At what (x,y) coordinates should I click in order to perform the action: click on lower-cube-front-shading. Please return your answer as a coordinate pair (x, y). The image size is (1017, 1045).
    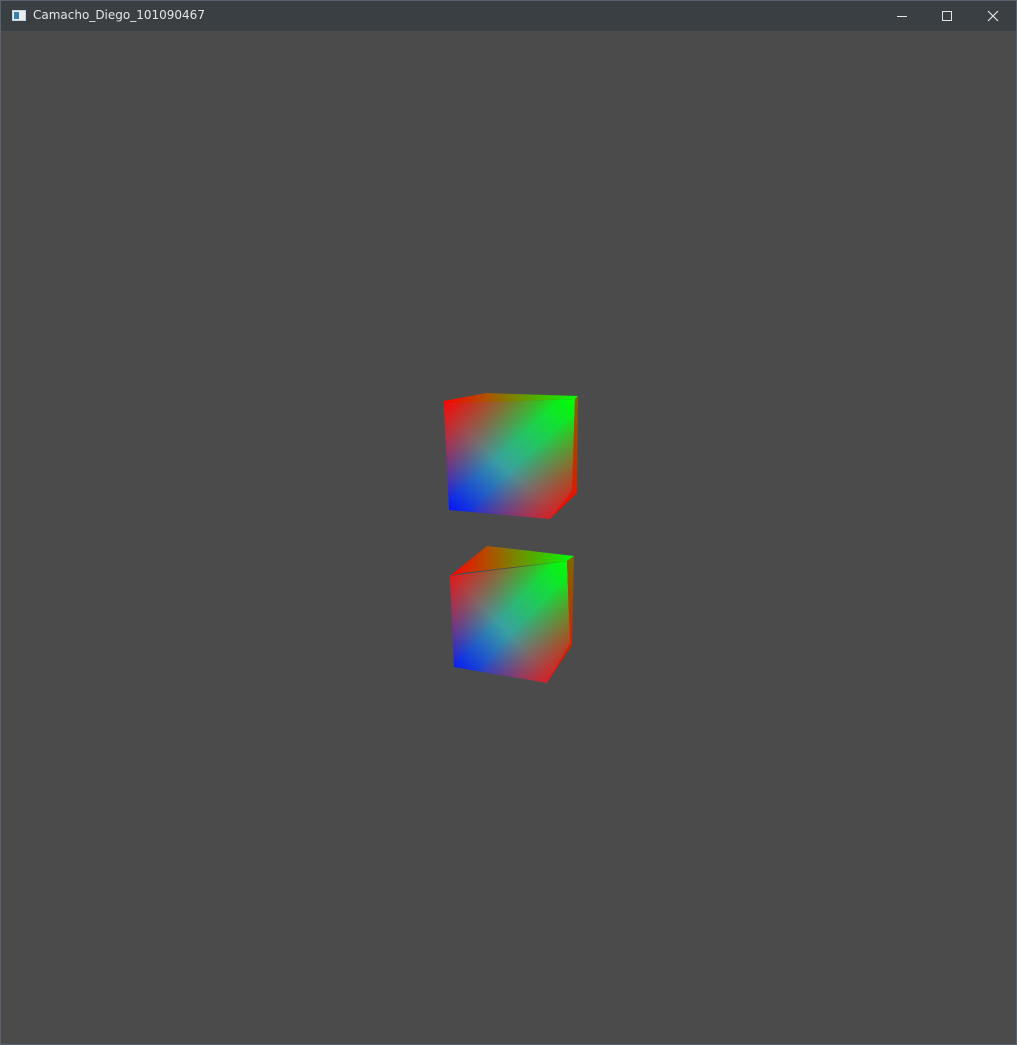
    Looking at the image, I should click on (510, 622).